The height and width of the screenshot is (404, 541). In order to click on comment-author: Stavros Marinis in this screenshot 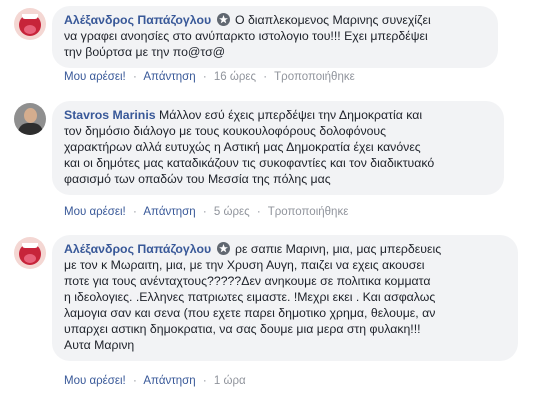, I will do `click(110, 115)`.